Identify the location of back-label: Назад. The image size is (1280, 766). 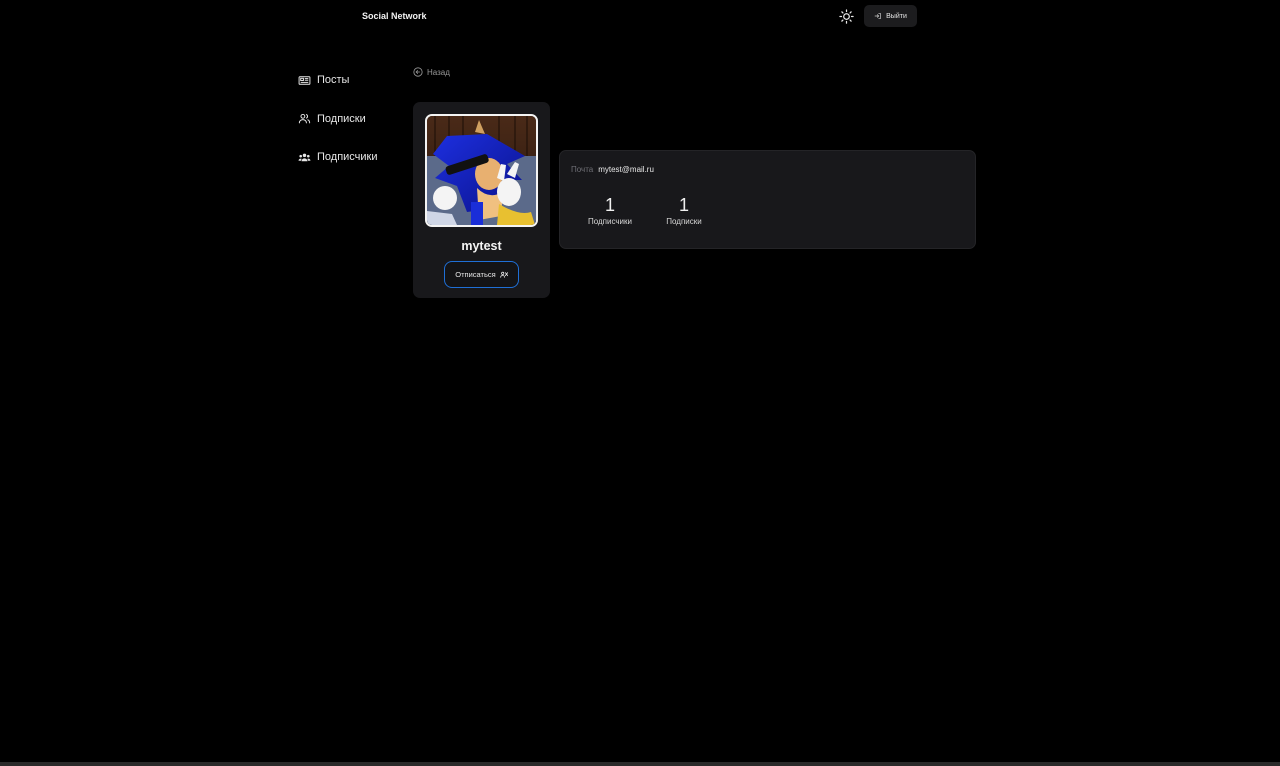
(438, 72).